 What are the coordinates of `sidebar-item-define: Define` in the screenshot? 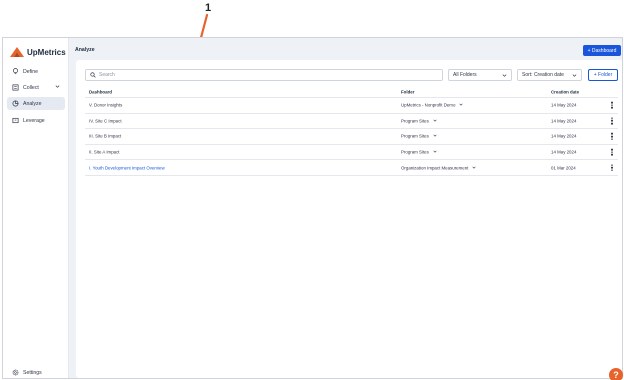 It's located at (36, 71).